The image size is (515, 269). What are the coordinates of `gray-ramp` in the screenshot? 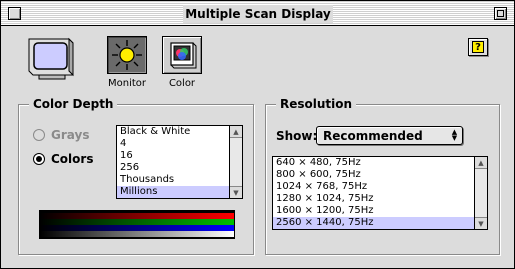 It's located at (137, 234).